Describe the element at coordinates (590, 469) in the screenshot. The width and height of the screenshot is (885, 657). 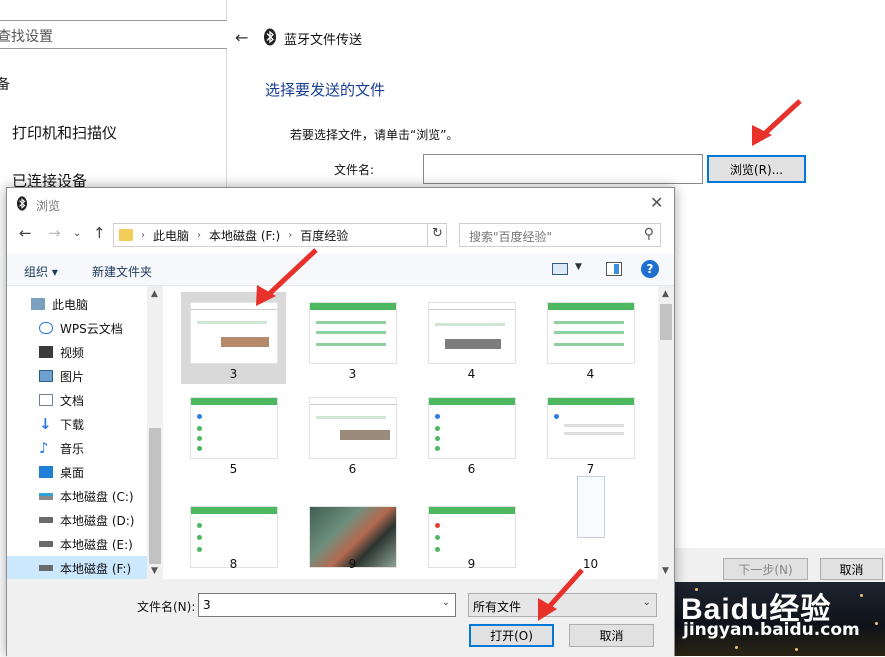
I see `file-name: 7` at that location.